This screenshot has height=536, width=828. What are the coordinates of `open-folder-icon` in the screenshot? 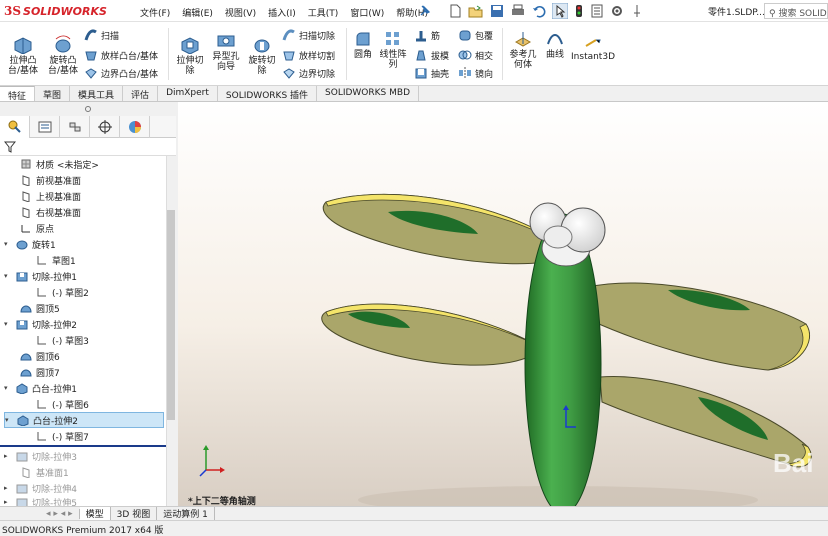 It's located at (476, 11).